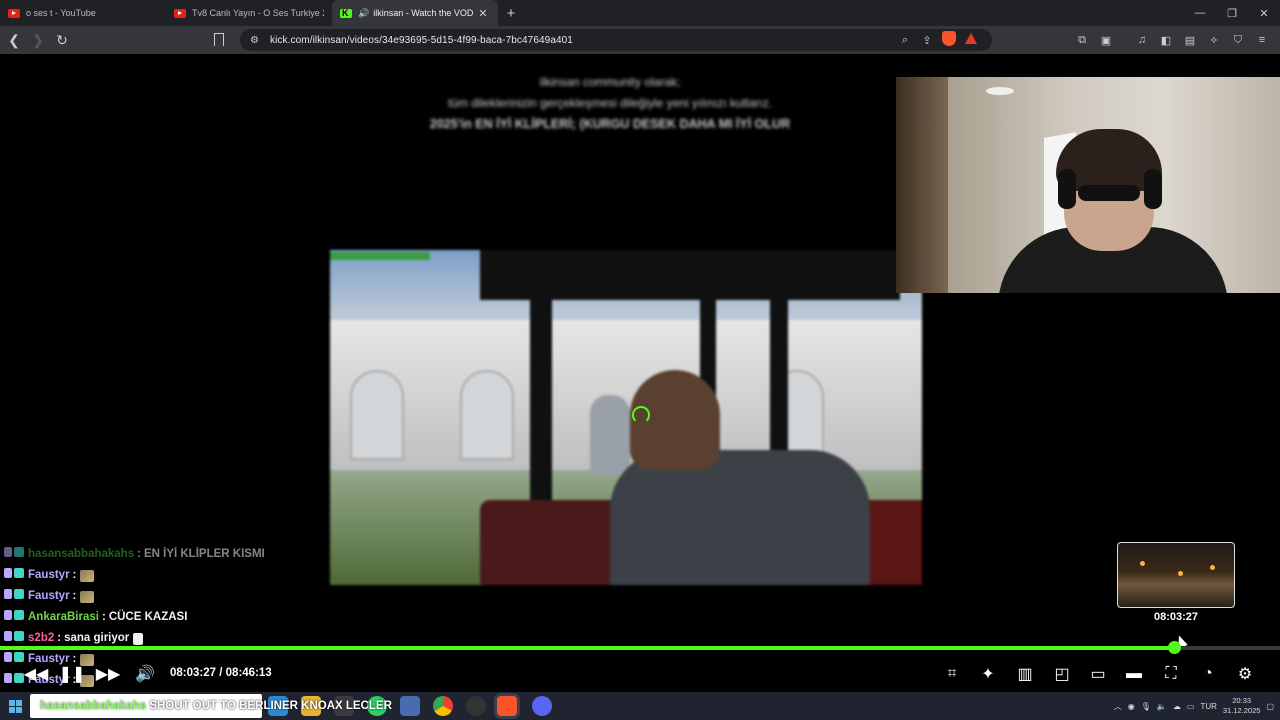  Describe the element at coordinates (922, 185) in the screenshot. I see `webcam-door` at that location.